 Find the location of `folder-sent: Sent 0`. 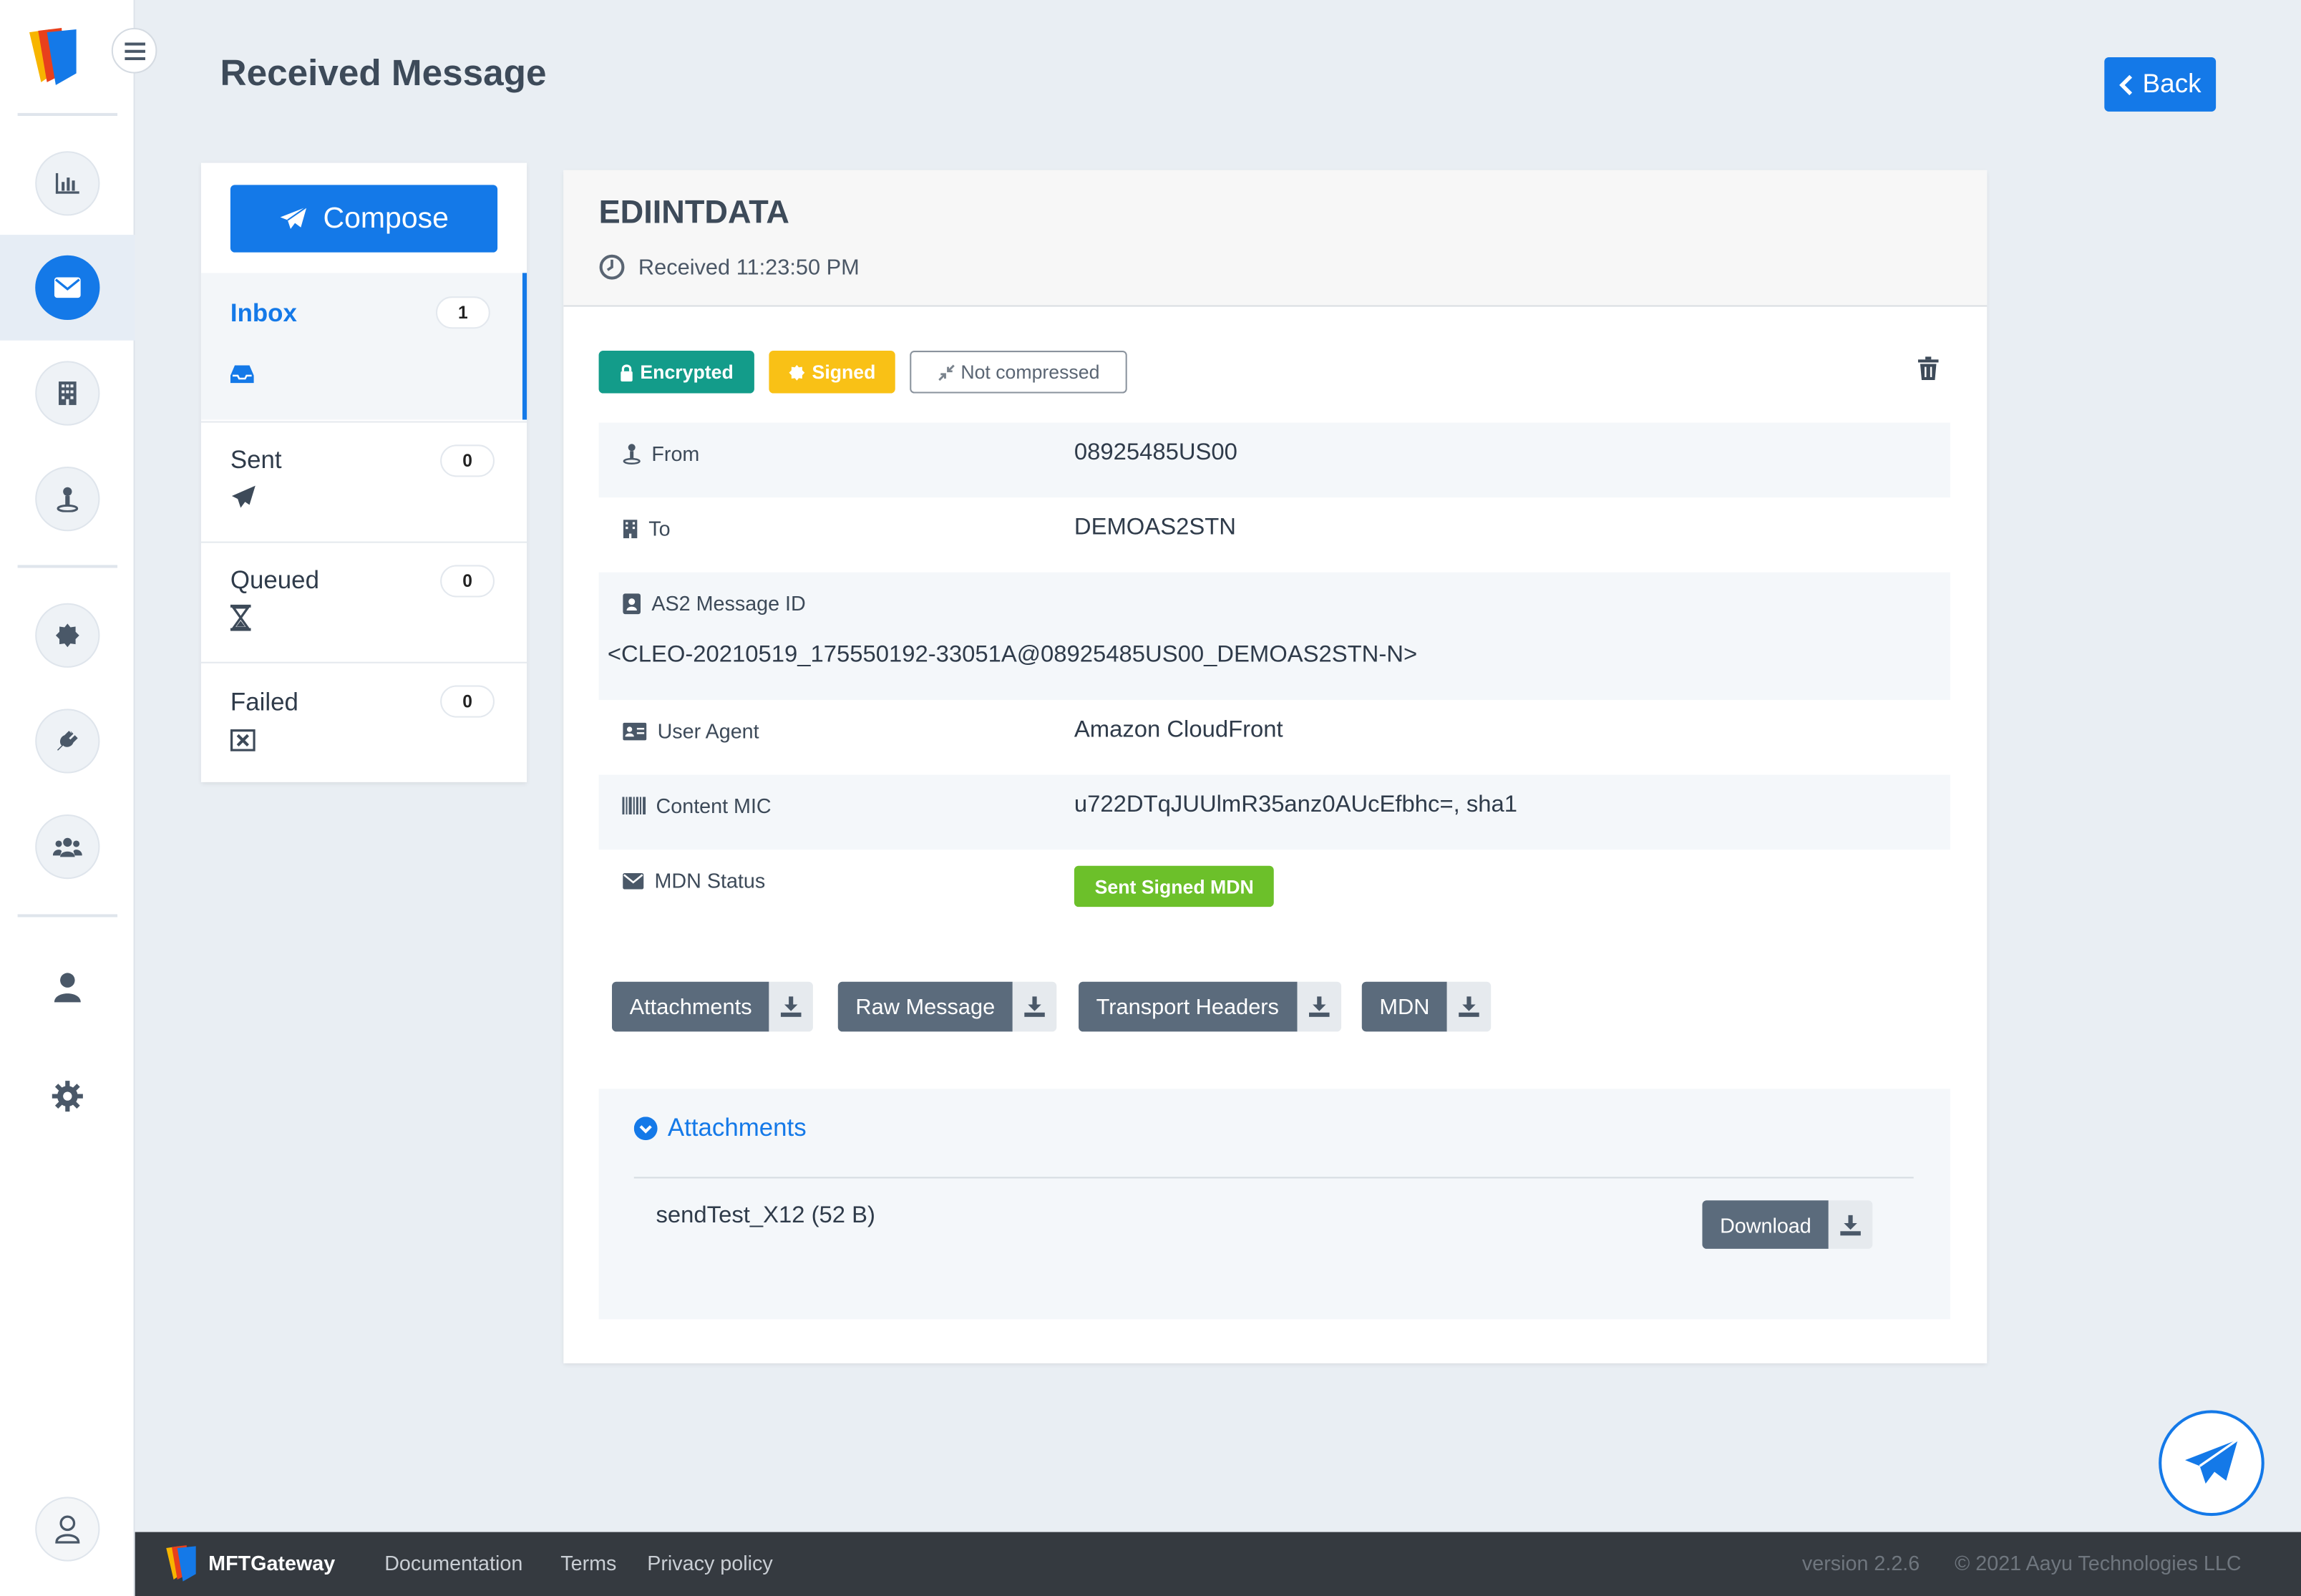

folder-sent: Sent 0 is located at coordinates (364, 481).